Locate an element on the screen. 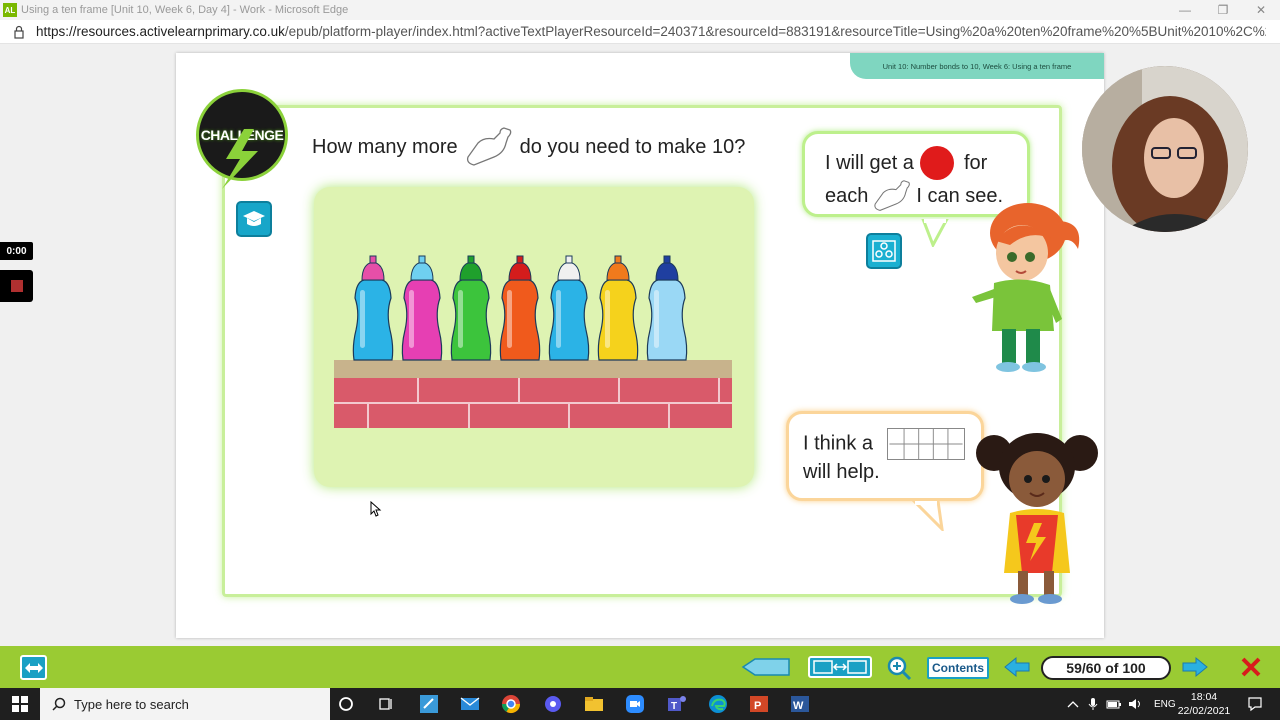  question-suffix: do you need to make 10? is located at coordinates (632, 146).